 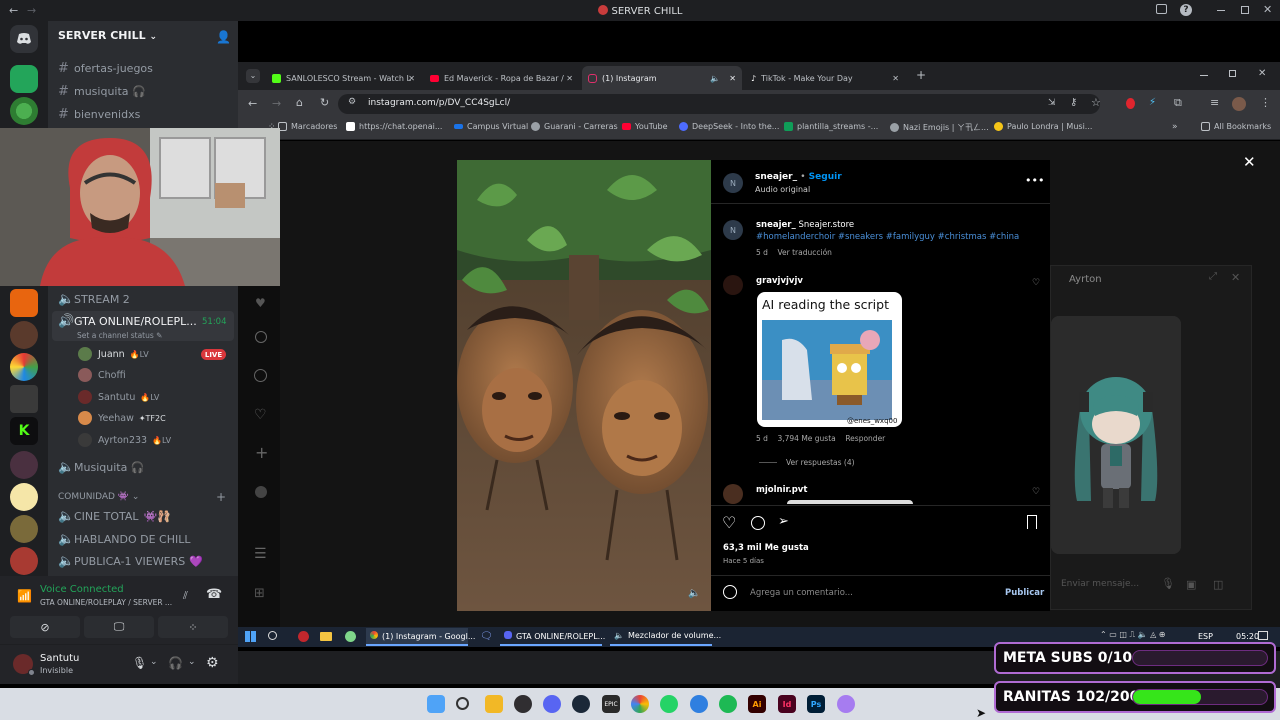 What do you see at coordinates (699, 704) in the screenshot?
I see `app-blue-icon` at bounding box center [699, 704].